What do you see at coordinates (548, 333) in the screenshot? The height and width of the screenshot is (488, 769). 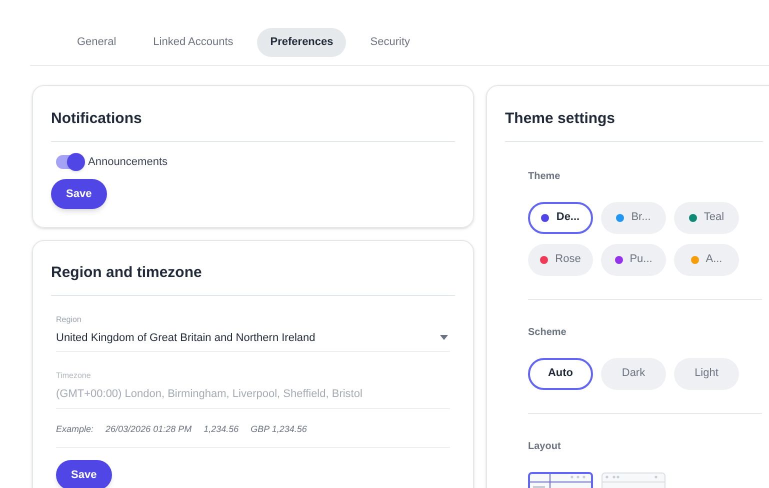 I see `section-label: Scheme` at bounding box center [548, 333].